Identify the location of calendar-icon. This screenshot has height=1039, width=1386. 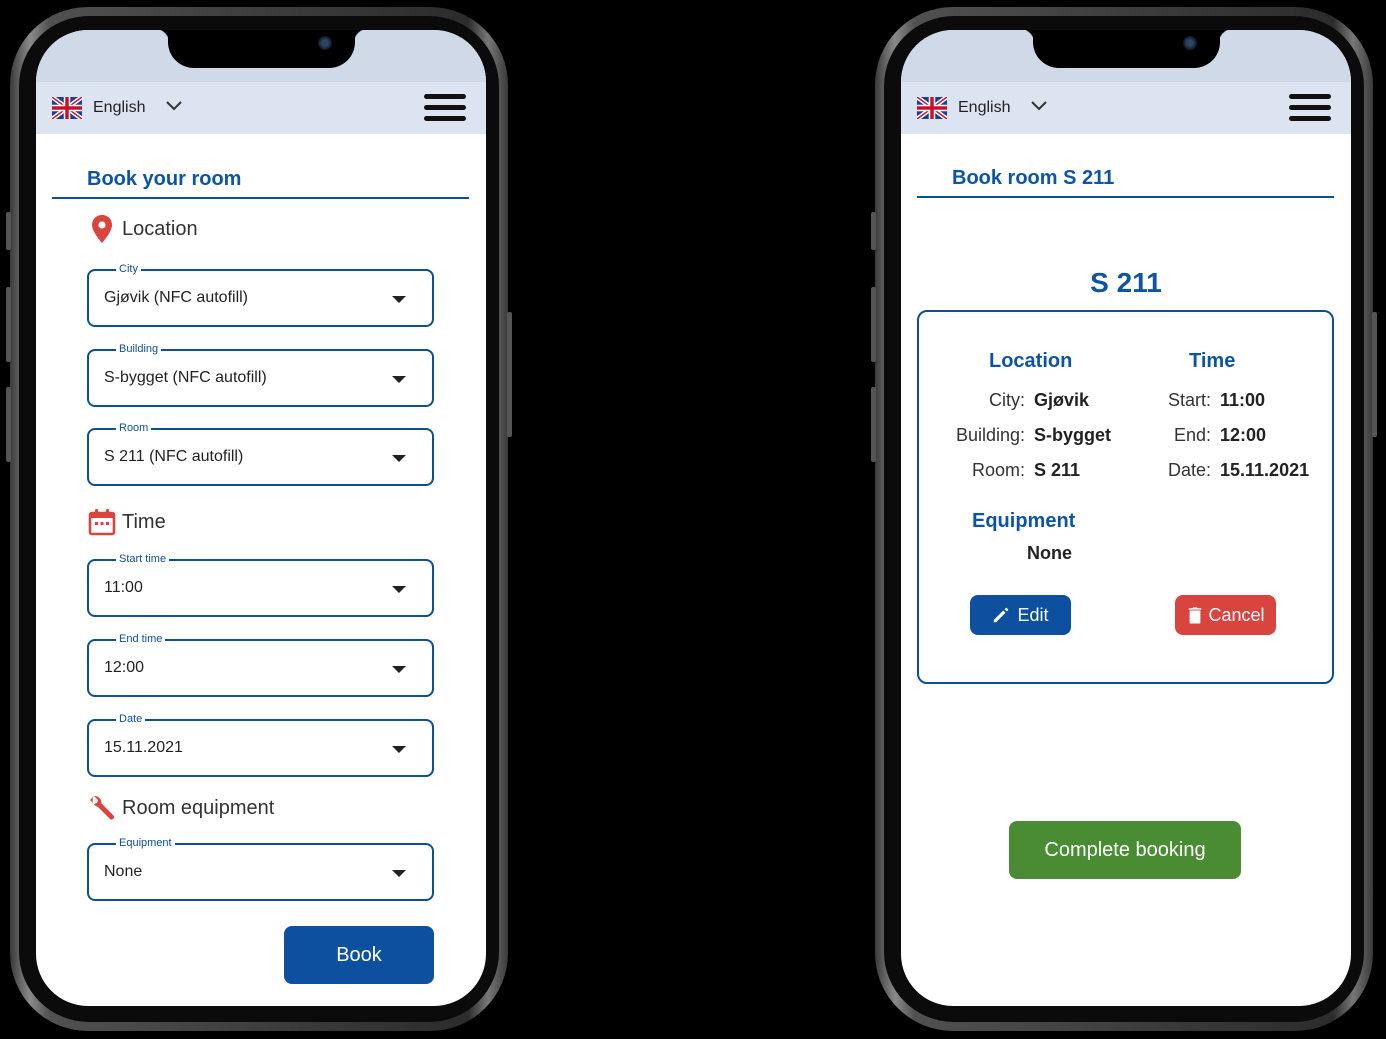
(102, 522).